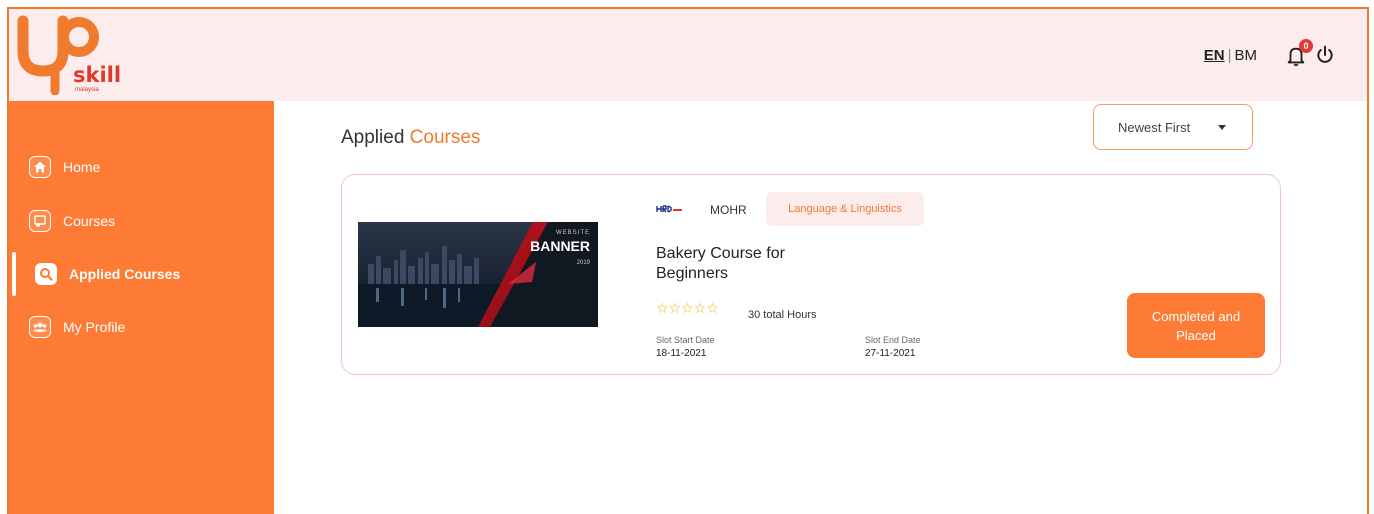  I want to click on star-rating: ☆☆☆☆☆, so click(687, 309).